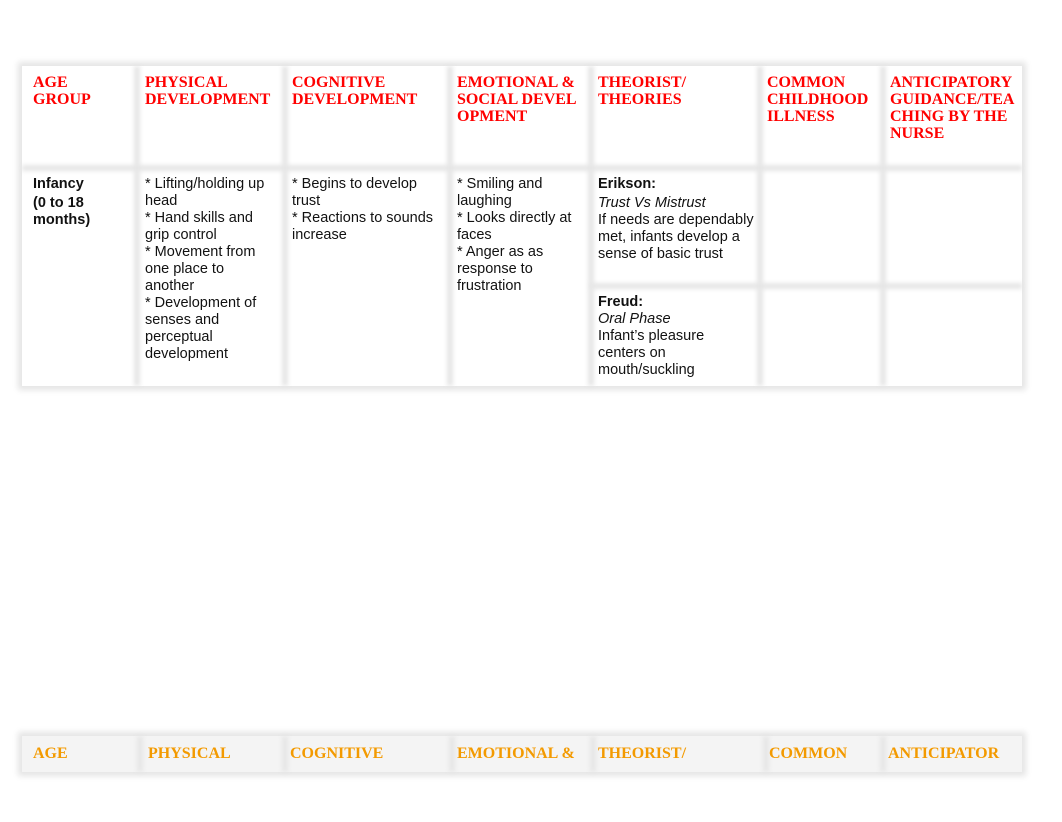 Image resolution: width=1062 pixels, height=822 pixels. What do you see at coordinates (944, 753) in the screenshot?
I see `header2-guidance: ANTICIPATOR` at bounding box center [944, 753].